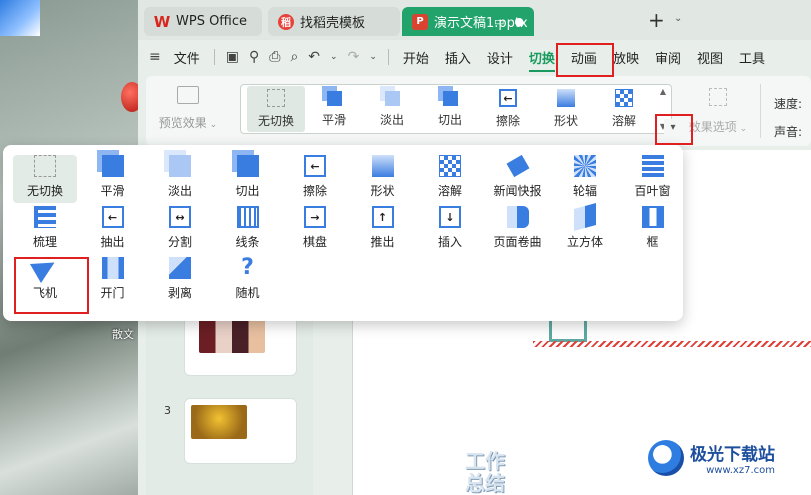 This screenshot has height=495, width=811. Describe the element at coordinates (155, 57) in the screenshot. I see `menu-icon: ≡` at that location.